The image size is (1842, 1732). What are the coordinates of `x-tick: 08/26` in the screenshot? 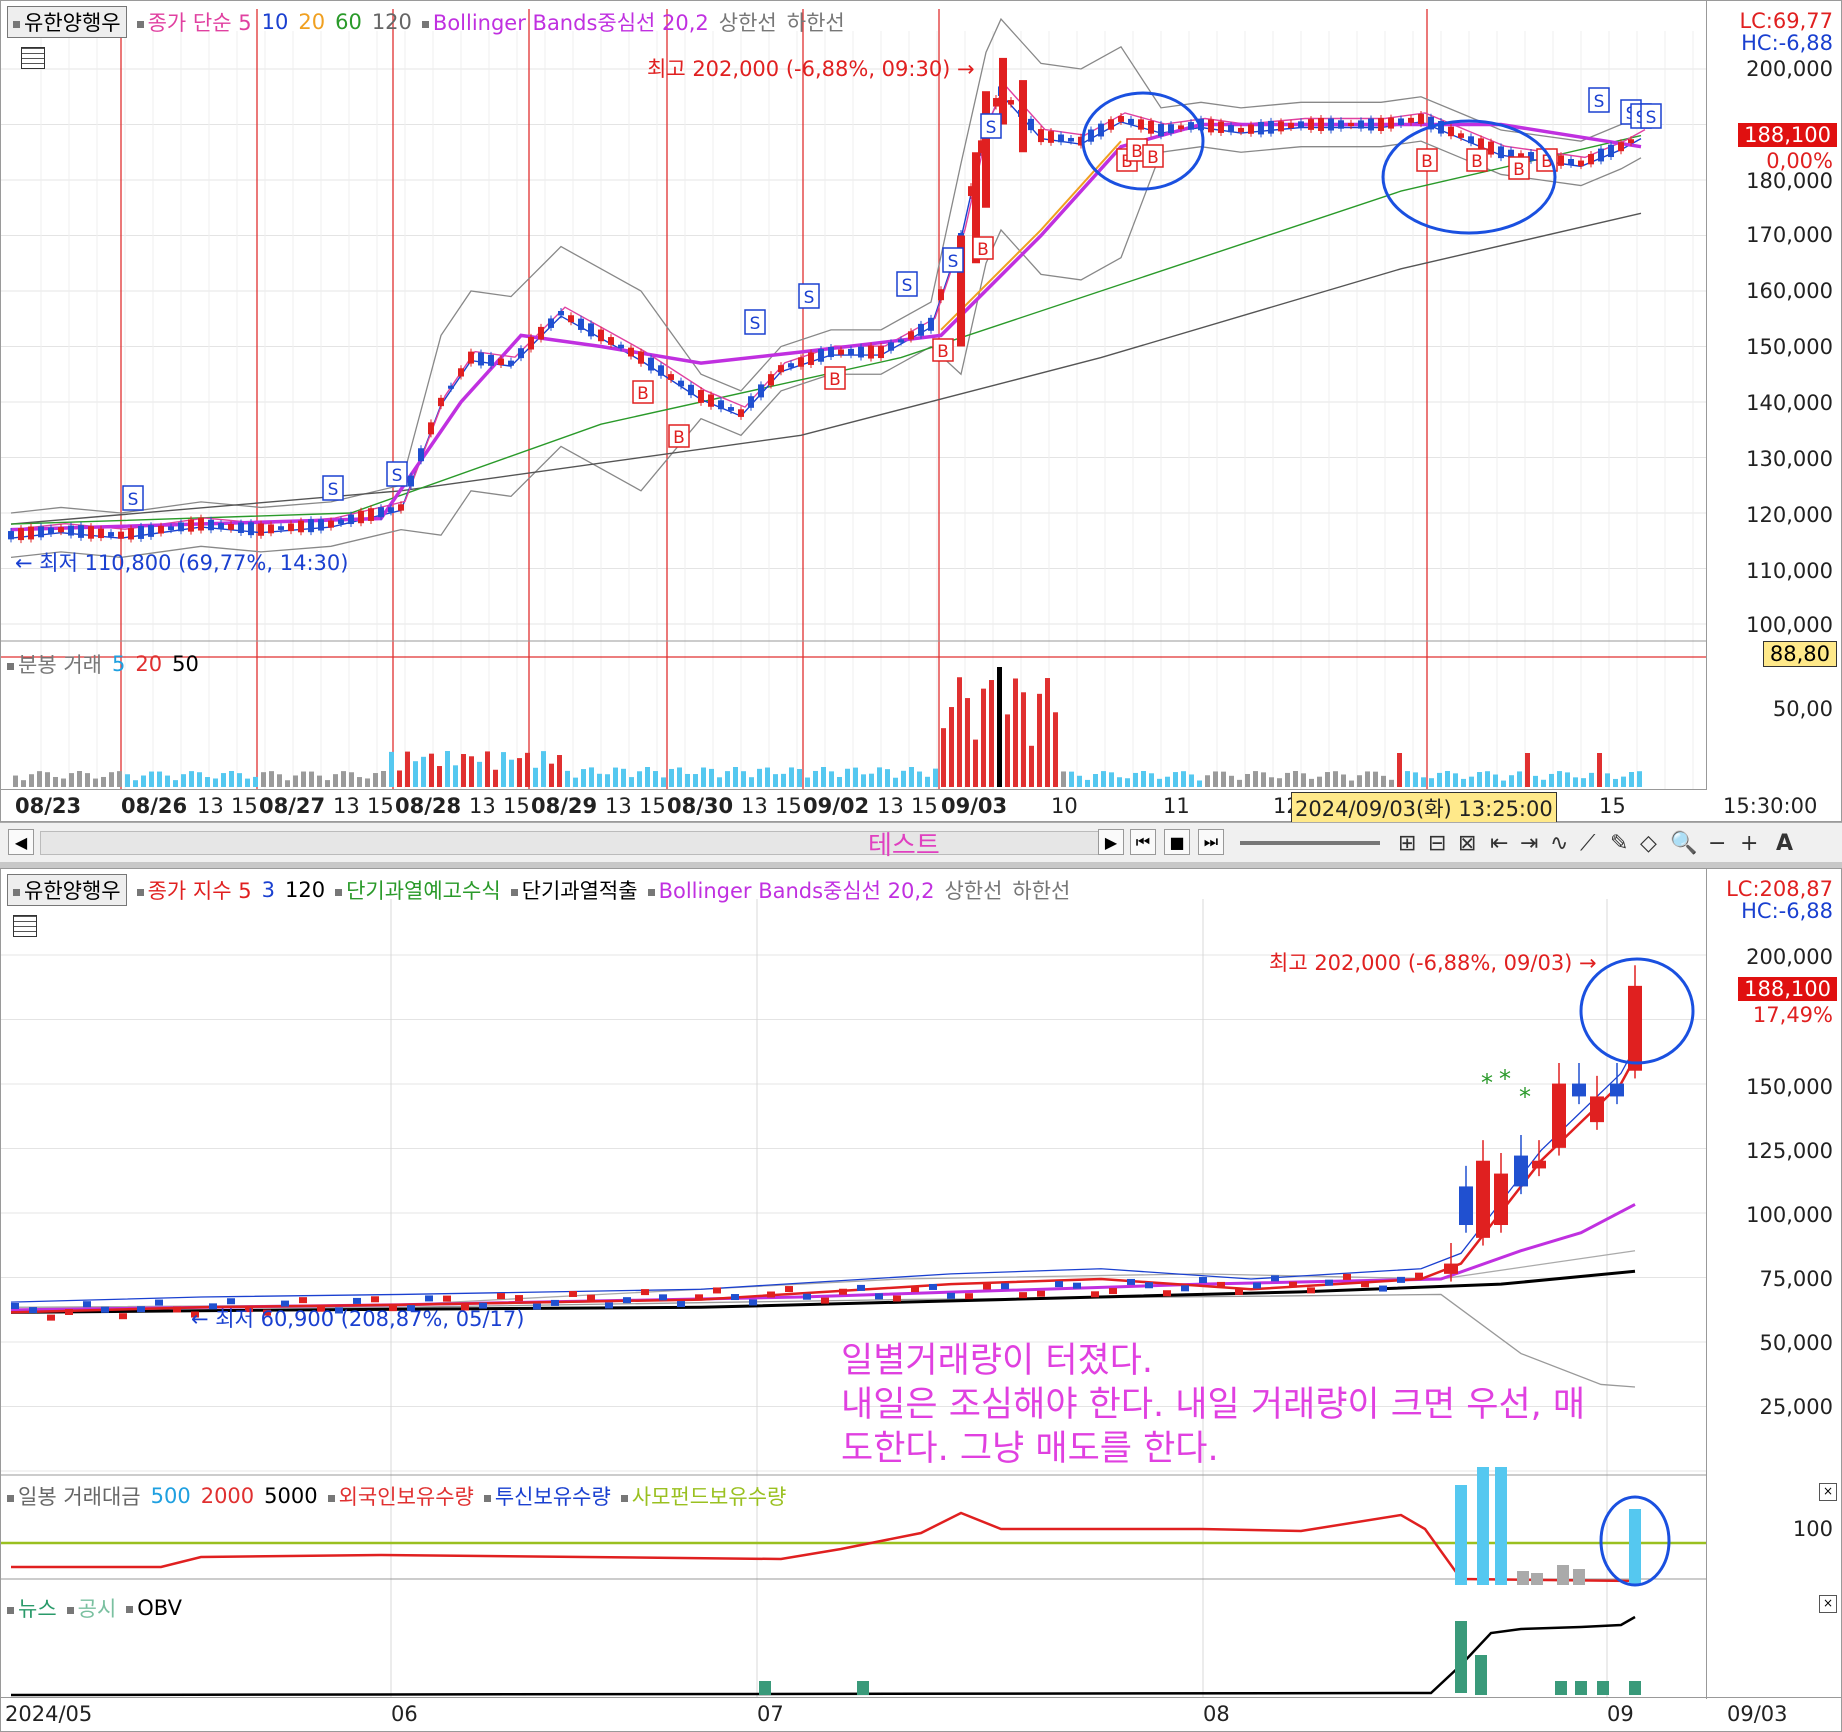 It's located at (154, 806).